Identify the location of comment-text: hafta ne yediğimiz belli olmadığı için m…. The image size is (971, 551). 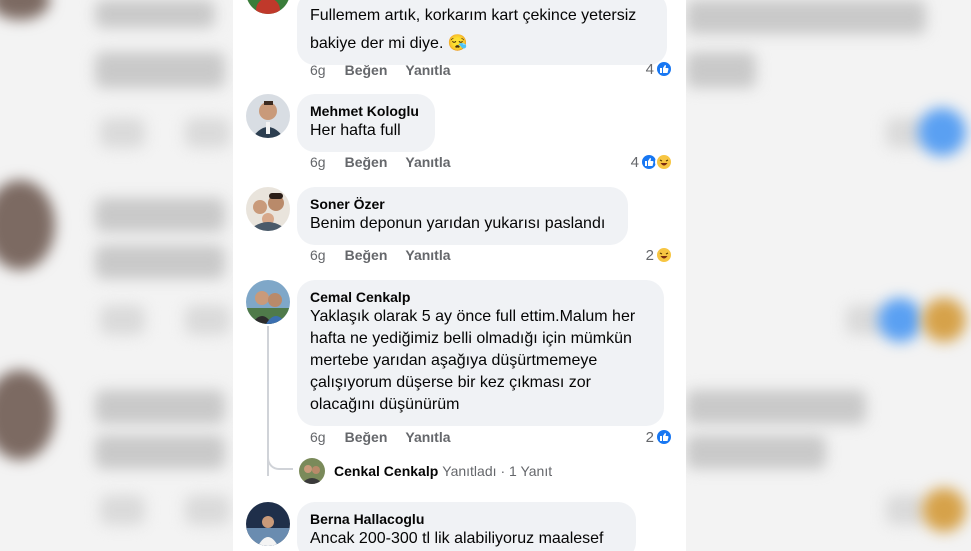
(471, 338).